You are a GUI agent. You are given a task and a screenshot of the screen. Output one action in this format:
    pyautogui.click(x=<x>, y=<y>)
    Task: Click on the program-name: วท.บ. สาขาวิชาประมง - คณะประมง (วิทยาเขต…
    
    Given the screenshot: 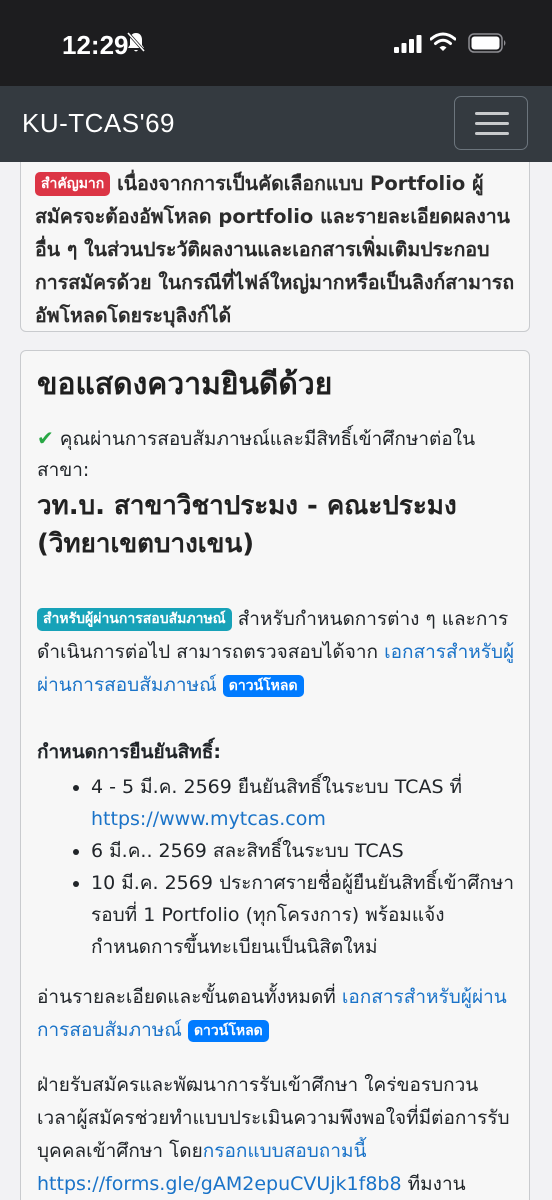 What is the action you would take?
    pyautogui.click(x=247, y=525)
    